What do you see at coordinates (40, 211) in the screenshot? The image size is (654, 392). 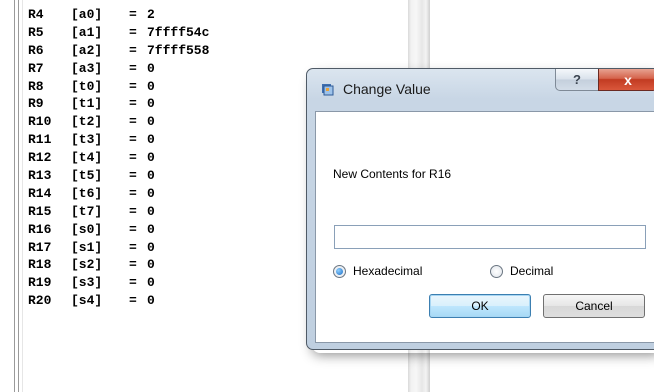 I see `register-name: R15` at bounding box center [40, 211].